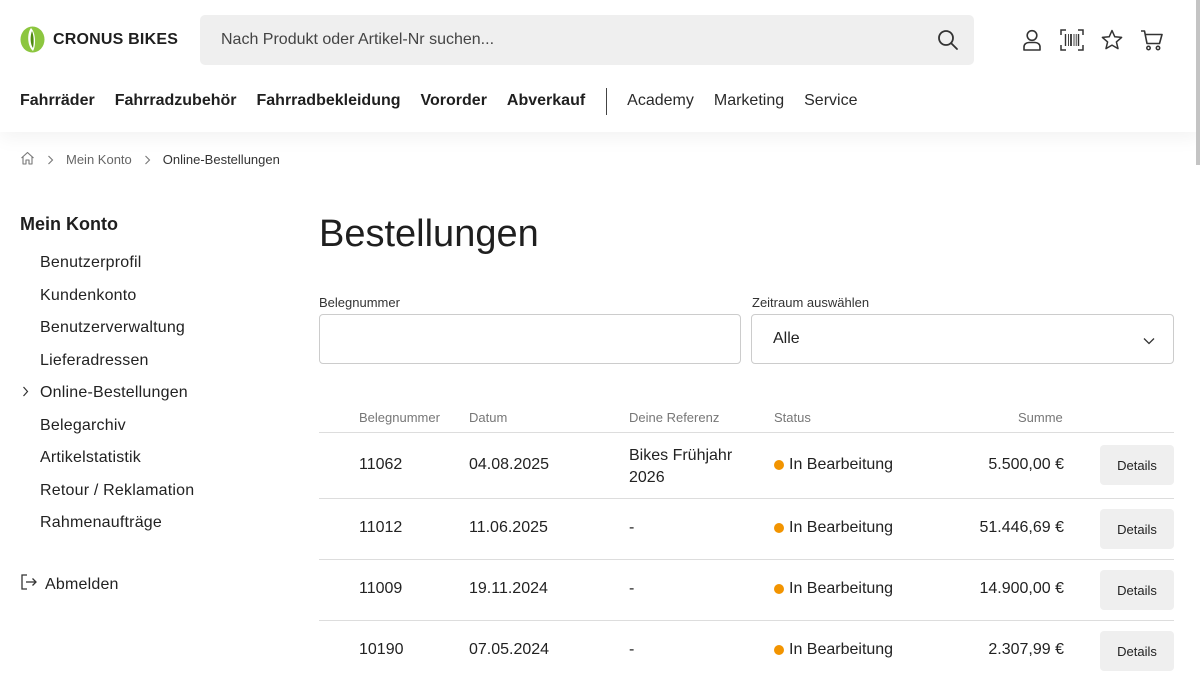 The height and width of the screenshot is (675, 1200). What do you see at coordinates (607, 101) in the screenshot?
I see `nav-divider` at bounding box center [607, 101].